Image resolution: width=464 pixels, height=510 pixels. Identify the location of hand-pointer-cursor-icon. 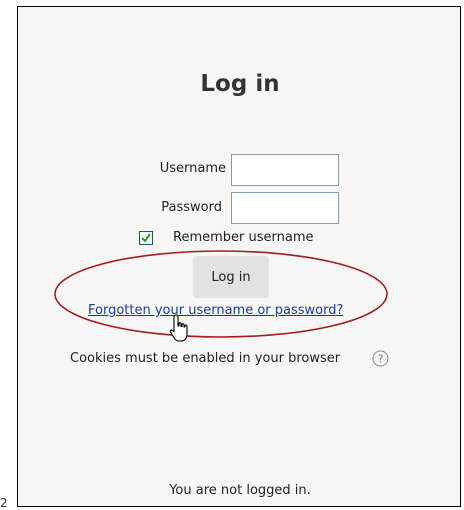
(178, 328).